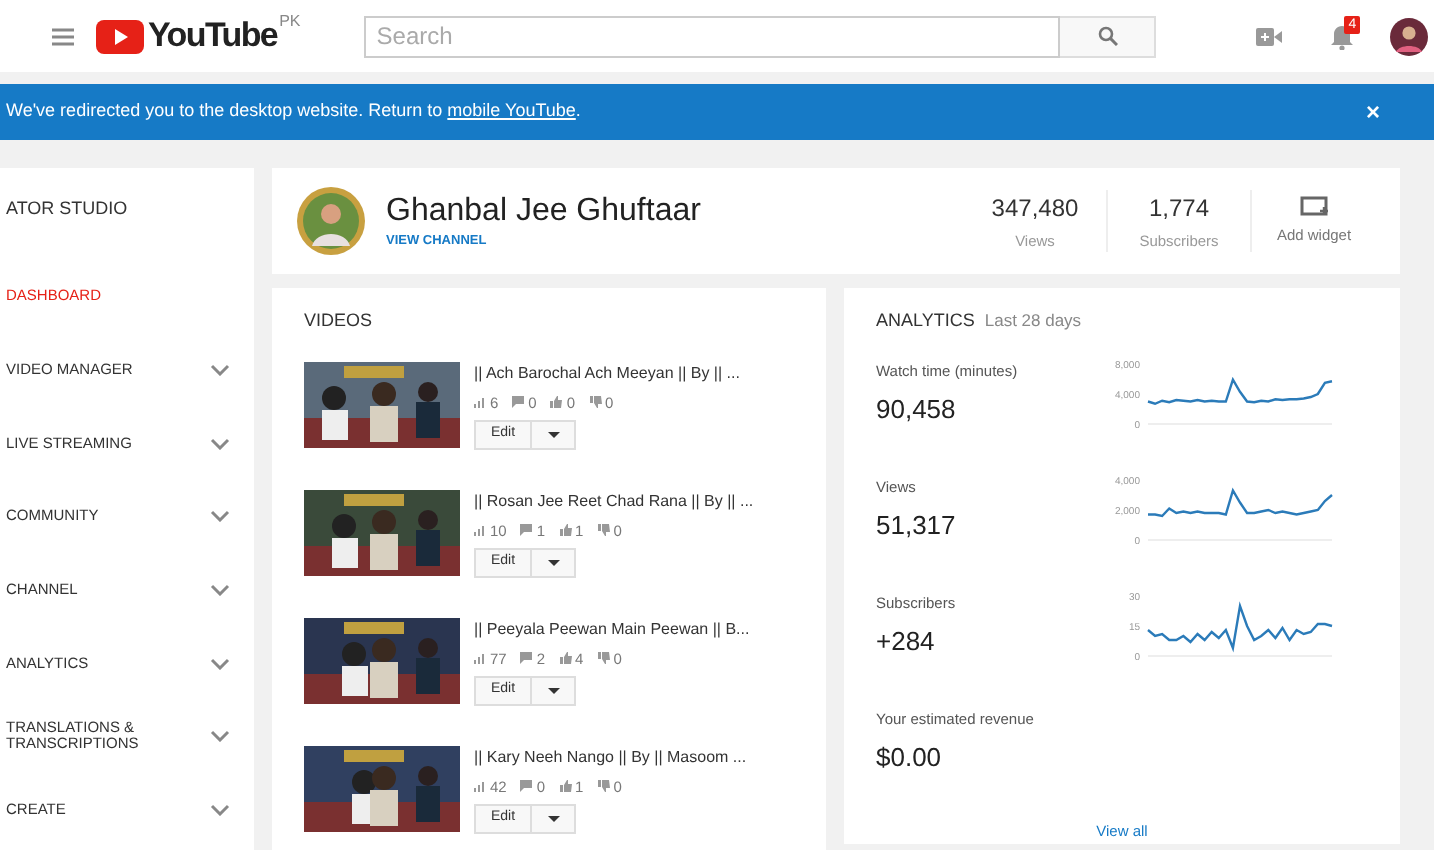 The image size is (1434, 850). I want to click on menu-icon, so click(63, 36).